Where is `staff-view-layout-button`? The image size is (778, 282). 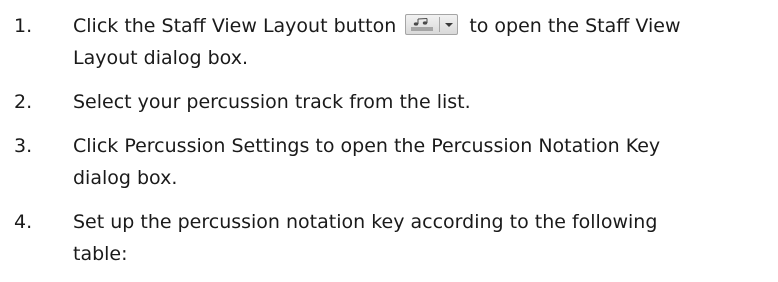
staff-view-layout-button is located at coordinates (432, 24).